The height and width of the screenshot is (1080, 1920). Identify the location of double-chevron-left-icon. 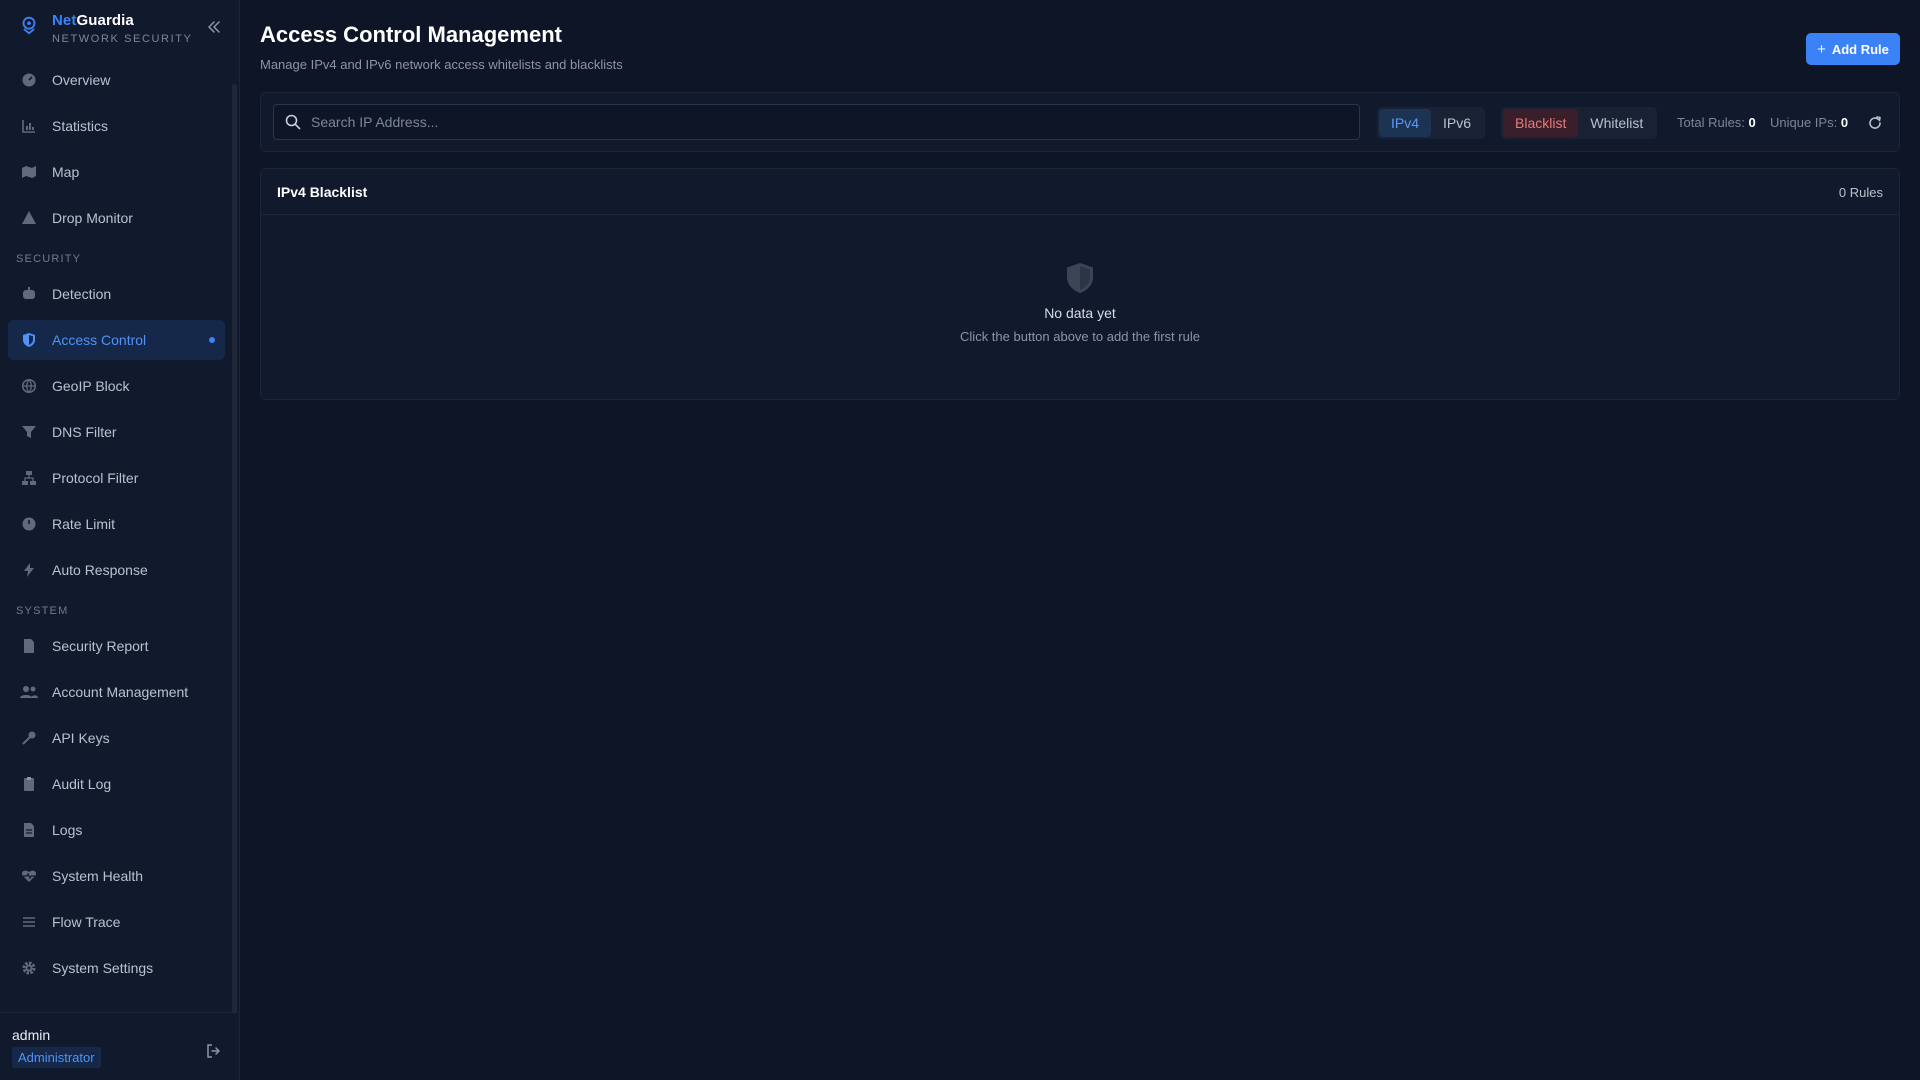
(214, 27).